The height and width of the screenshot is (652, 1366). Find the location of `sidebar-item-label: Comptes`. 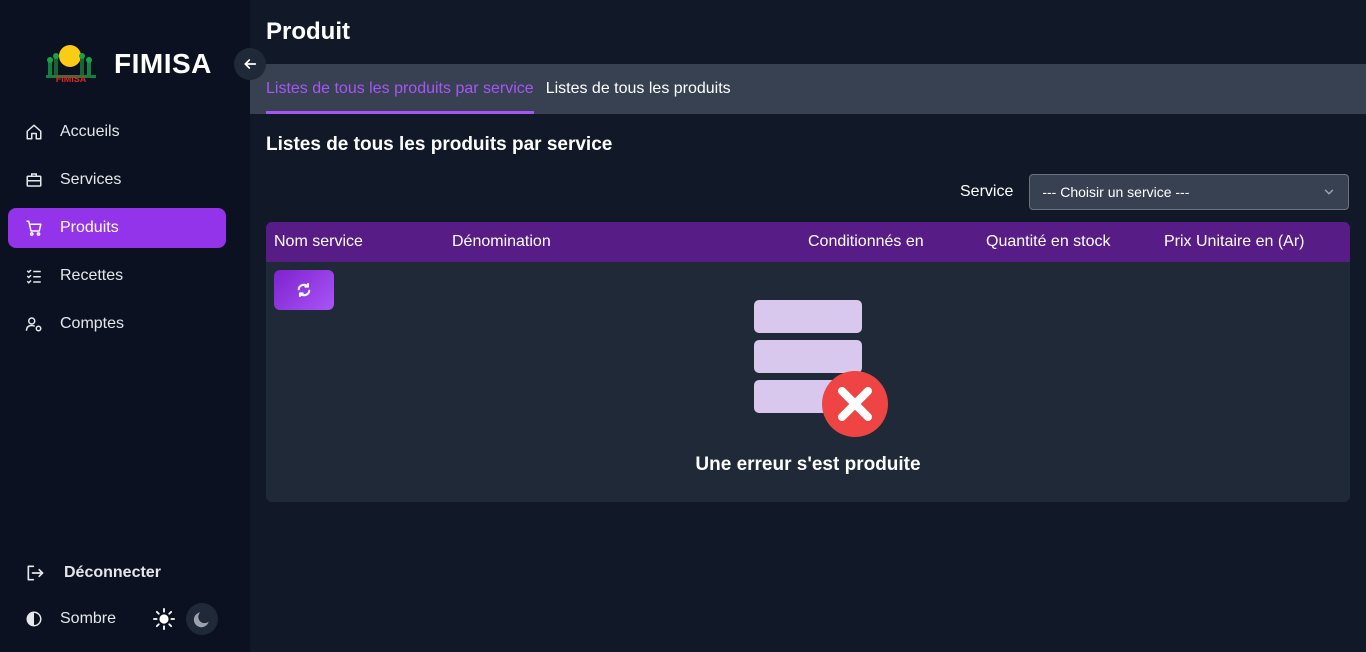

sidebar-item-label: Comptes is located at coordinates (92, 323).